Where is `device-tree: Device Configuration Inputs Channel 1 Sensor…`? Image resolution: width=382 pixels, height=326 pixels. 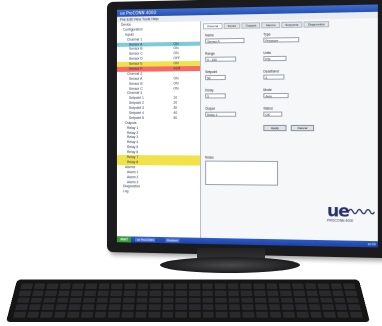 device-tree: Device Configuration Inputs Channel 1 Sensor… is located at coordinates (159, 129).